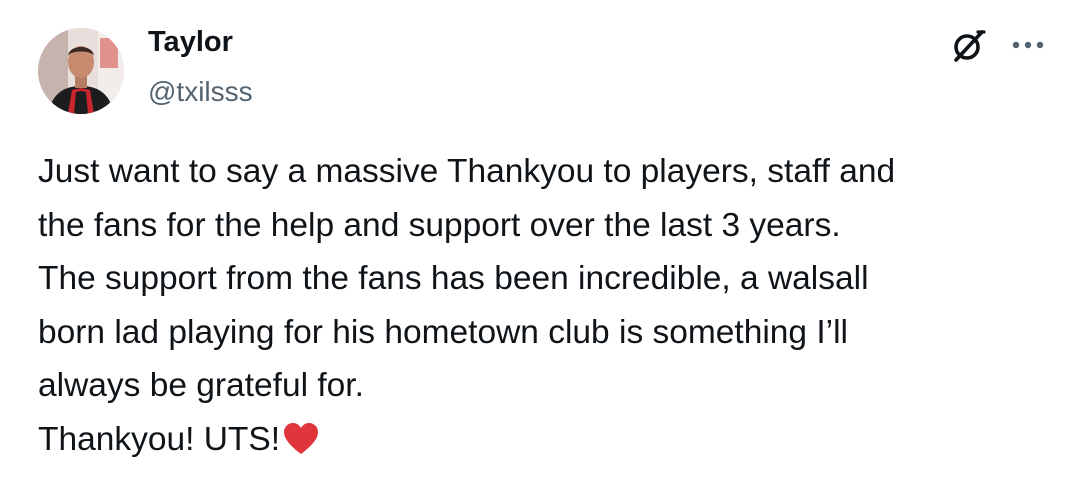 Image resolution: width=1079 pixels, height=484 pixels. I want to click on post-text-line: always be grateful for., so click(201, 385).